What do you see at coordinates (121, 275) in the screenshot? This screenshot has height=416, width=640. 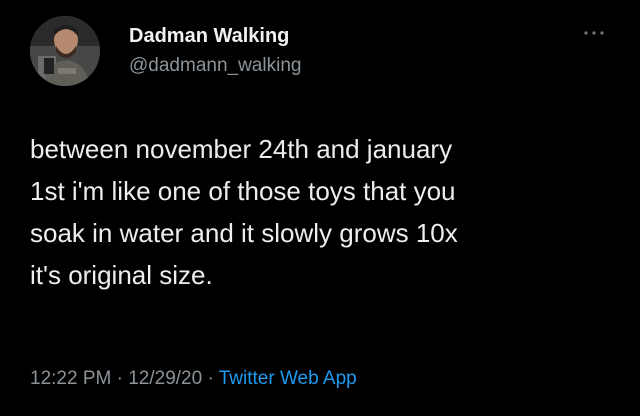 I see `tweet-text-line: it's original size.` at bounding box center [121, 275].